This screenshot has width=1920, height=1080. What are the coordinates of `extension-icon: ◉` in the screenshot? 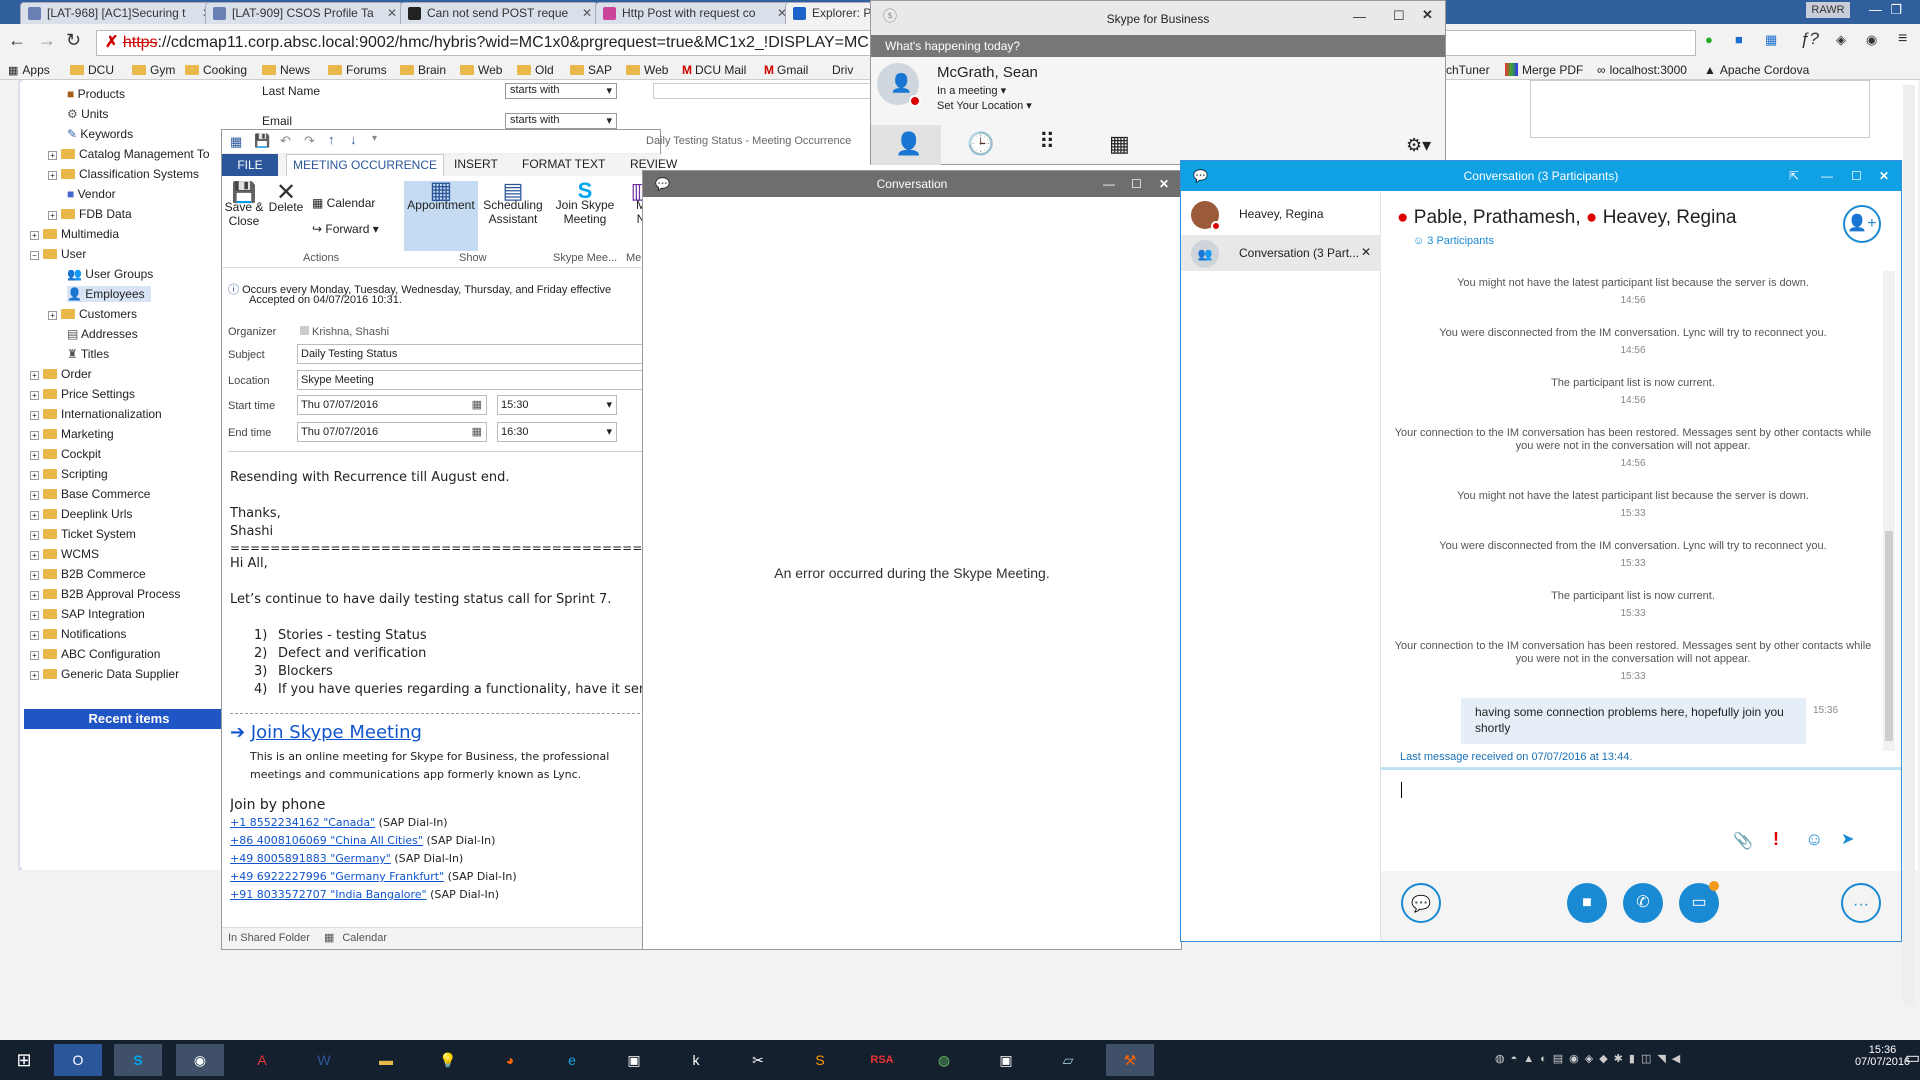 It's located at (1871, 40).